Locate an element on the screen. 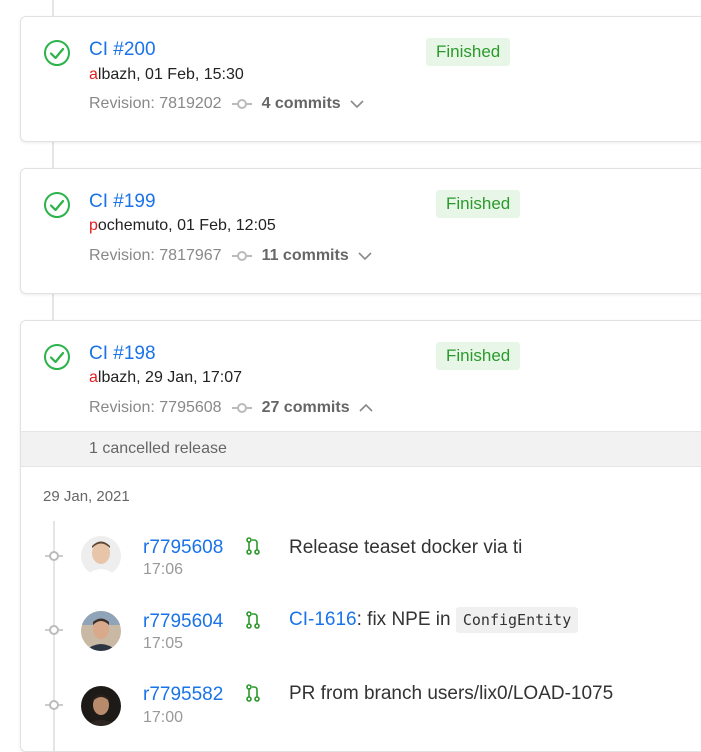 The image size is (701, 752). build-author: pochemuto, 01 Feb, 12:05 is located at coordinates (182, 226).